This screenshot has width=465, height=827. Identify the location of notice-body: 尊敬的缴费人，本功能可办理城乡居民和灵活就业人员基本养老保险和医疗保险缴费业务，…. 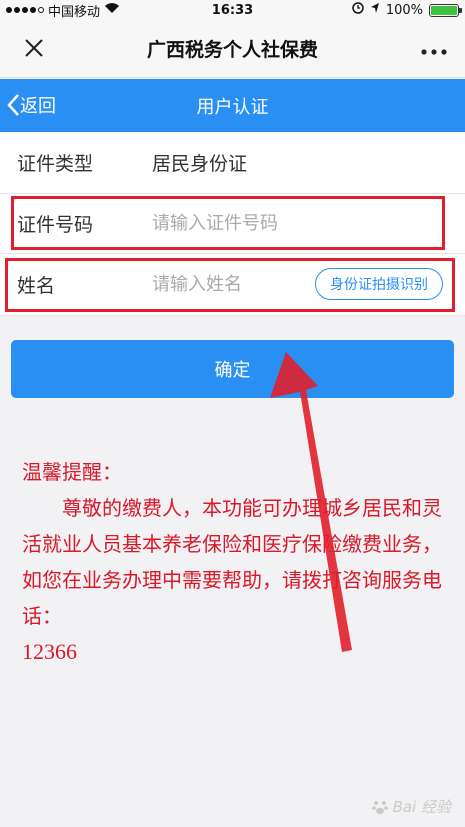
(232, 562).